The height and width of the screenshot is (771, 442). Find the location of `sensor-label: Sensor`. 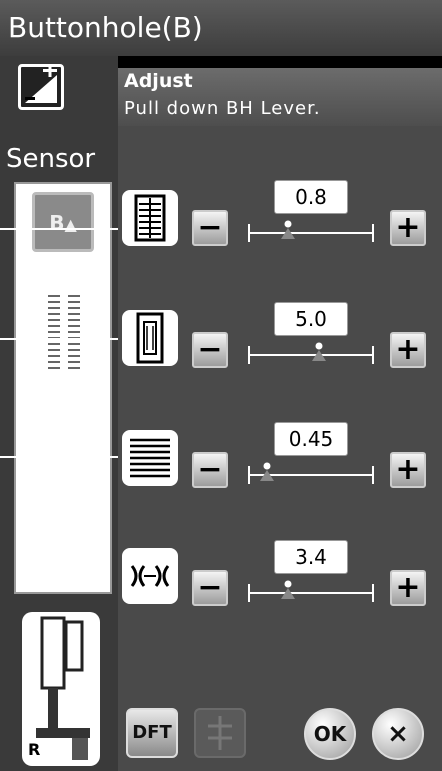

sensor-label: Sensor is located at coordinates (51, 159).